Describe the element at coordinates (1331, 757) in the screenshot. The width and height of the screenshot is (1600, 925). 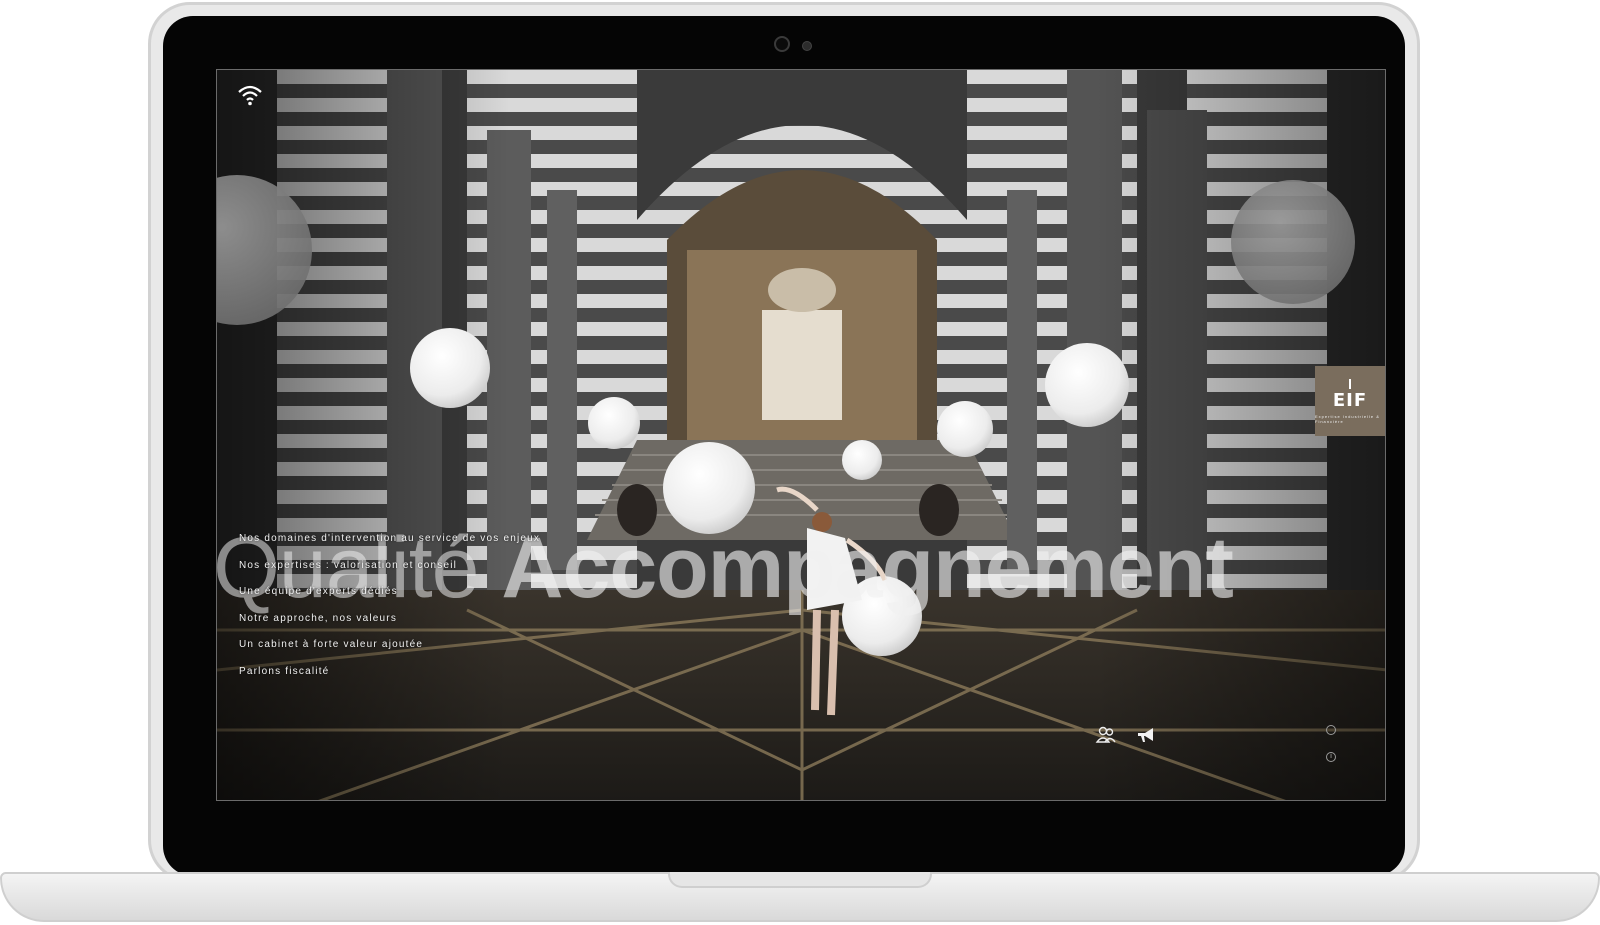
I see `info-icon: i` at that location.